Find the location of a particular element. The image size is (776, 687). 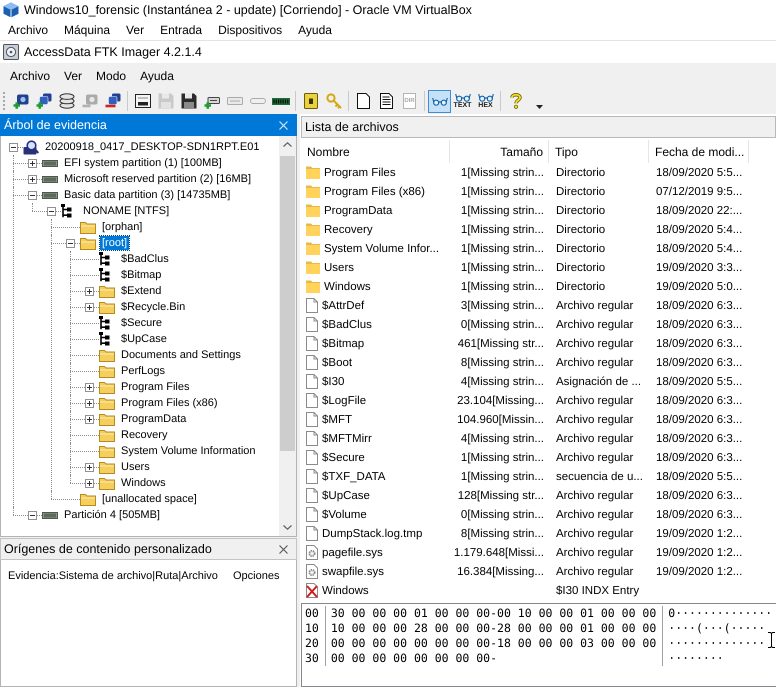

document-icon is located at coordinates (312, 457).